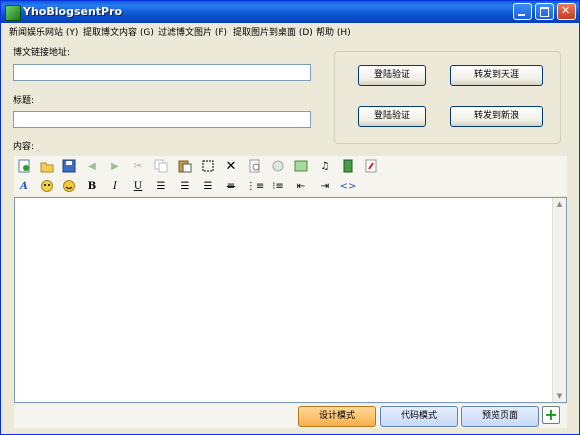 This screenshot has height=435, width=580. What do you see at coordinates (47, 166) in the screenshot?
I see `open-folder-icon` at bounding box center [47, 166].